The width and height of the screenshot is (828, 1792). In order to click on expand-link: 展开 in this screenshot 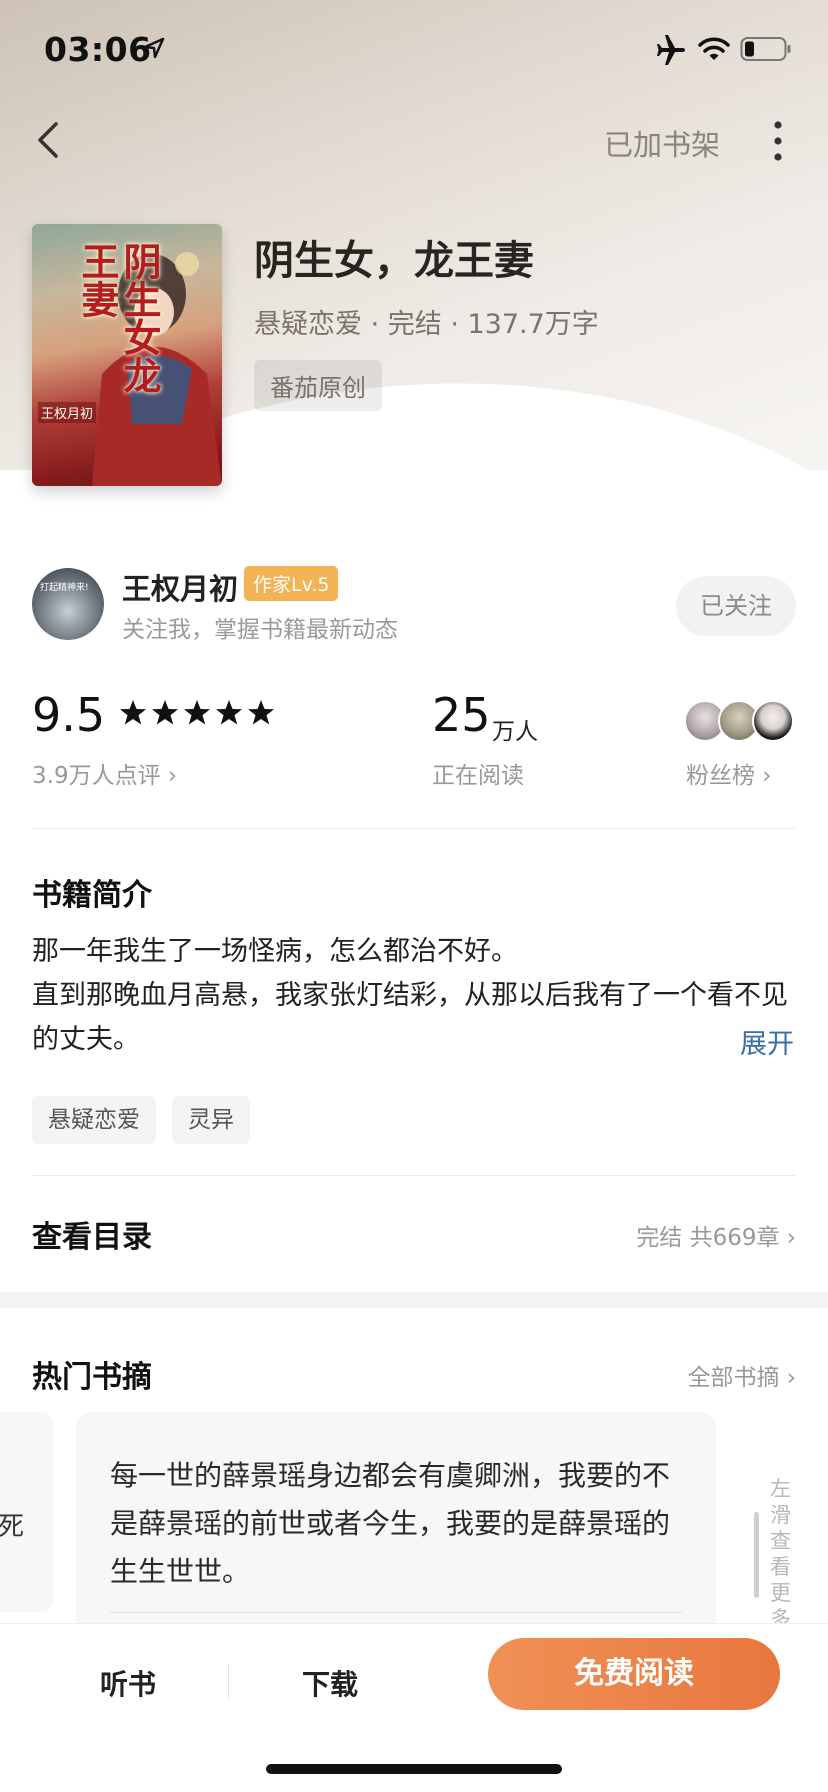, I will do `click(767, 1041)`.